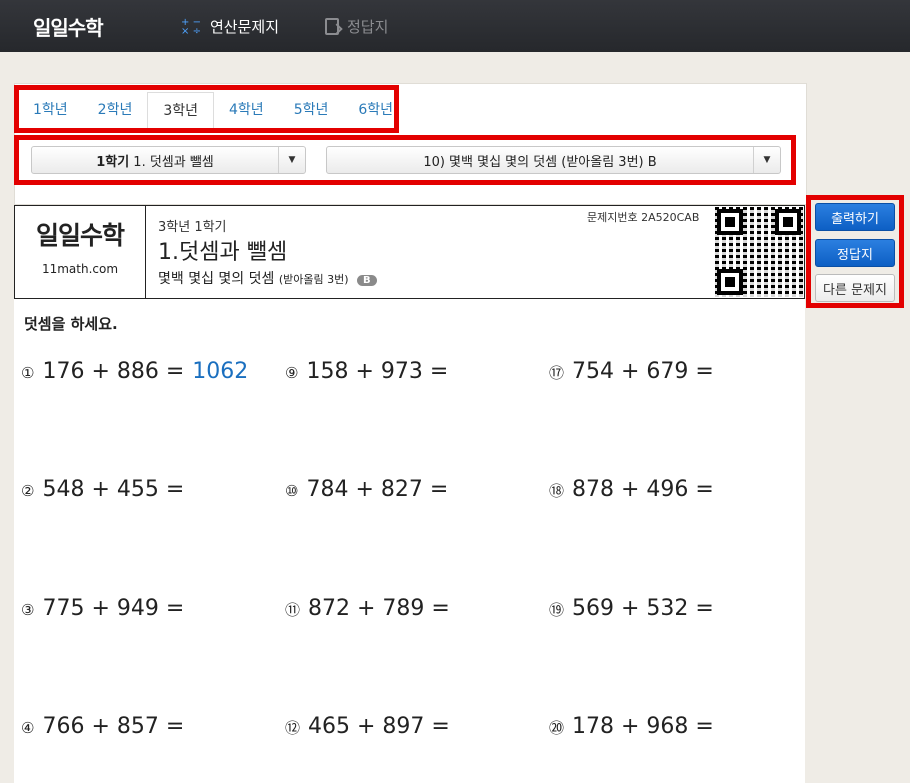 This screenshot has width=910, height=783. I want to click on instruction: 덧셈을 하세요., so click(71, 324).